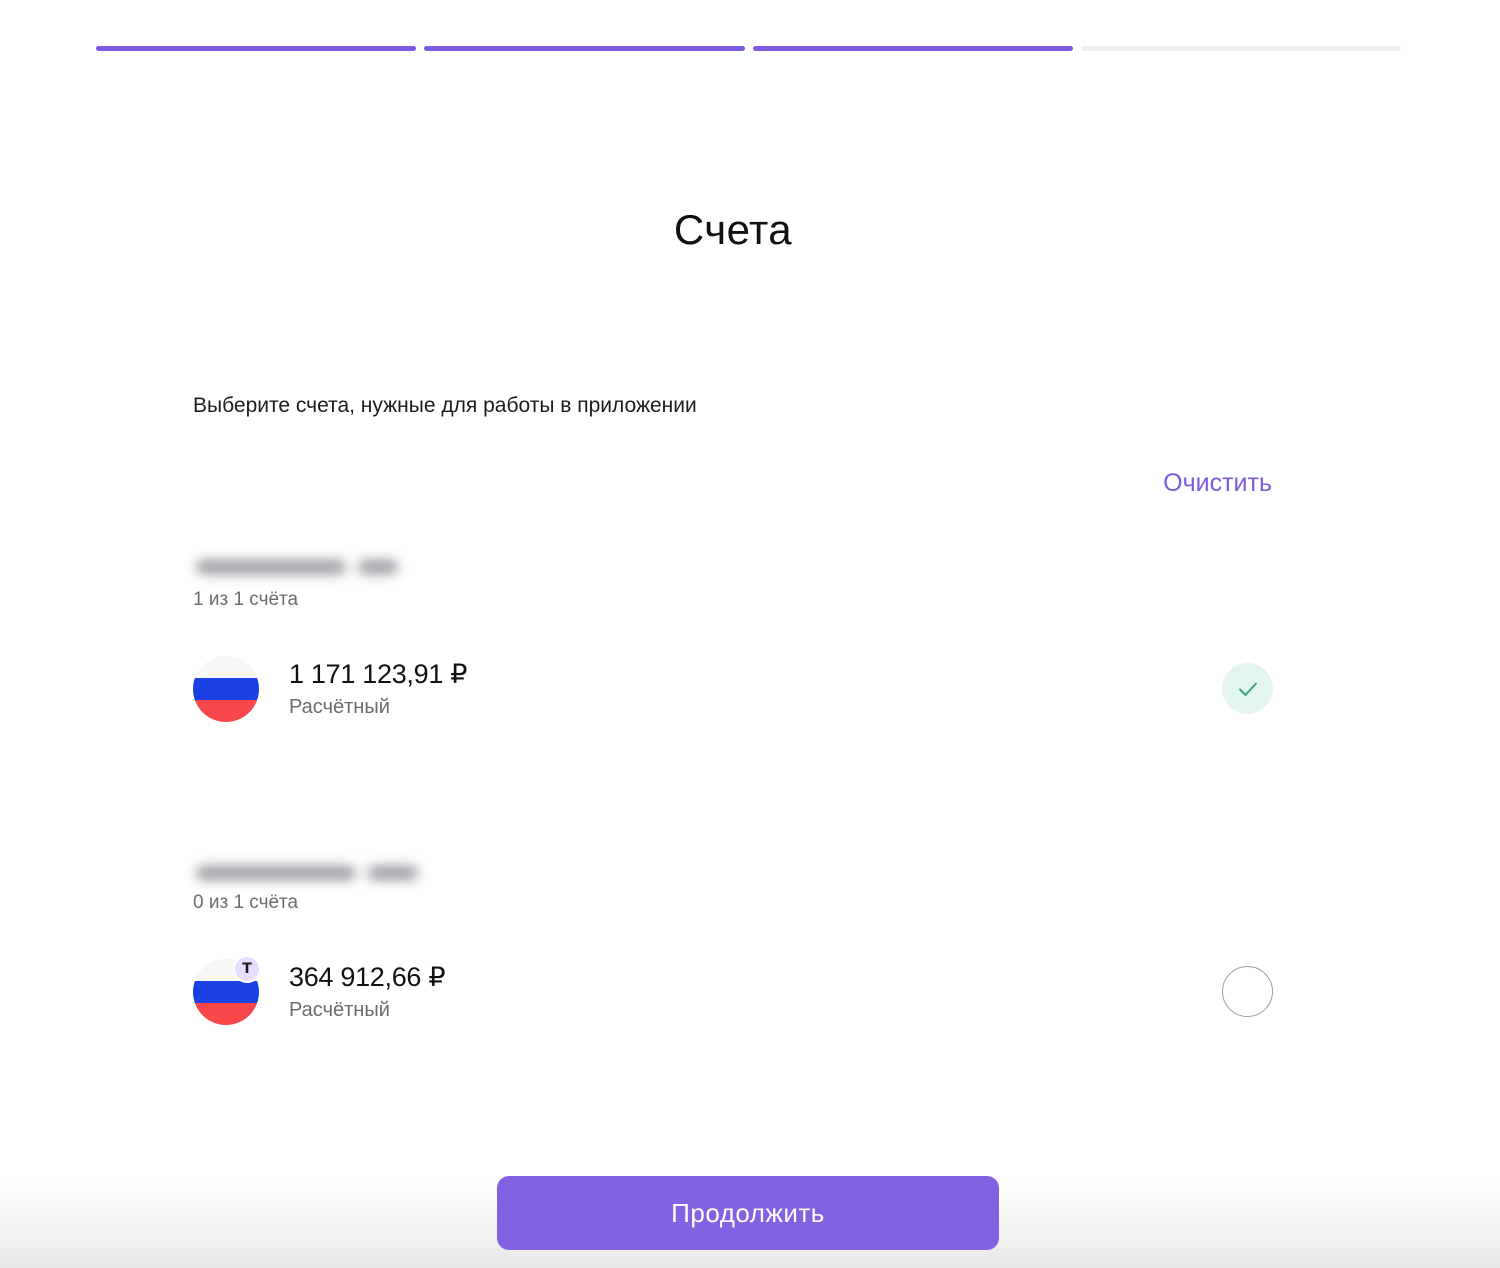  What do you see at coordinates (733, 691) in the screenshot?
I see `account-row: 1 171 123,91 ₽ Расчётный` at bounding box center [733, 691].